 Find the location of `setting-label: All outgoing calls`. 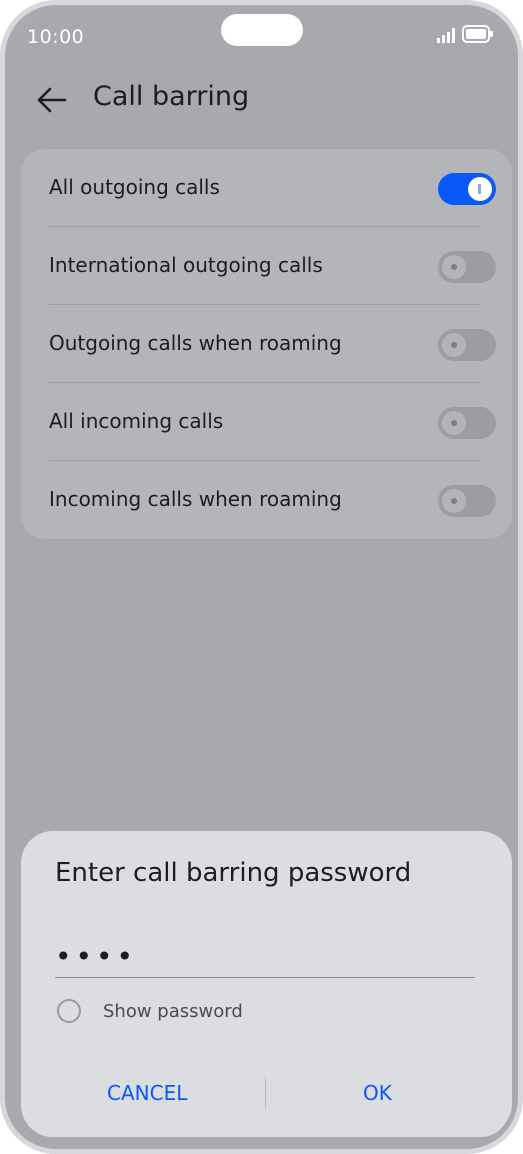

setting-label: All outgoing calls is located at coordinates (134, 187).